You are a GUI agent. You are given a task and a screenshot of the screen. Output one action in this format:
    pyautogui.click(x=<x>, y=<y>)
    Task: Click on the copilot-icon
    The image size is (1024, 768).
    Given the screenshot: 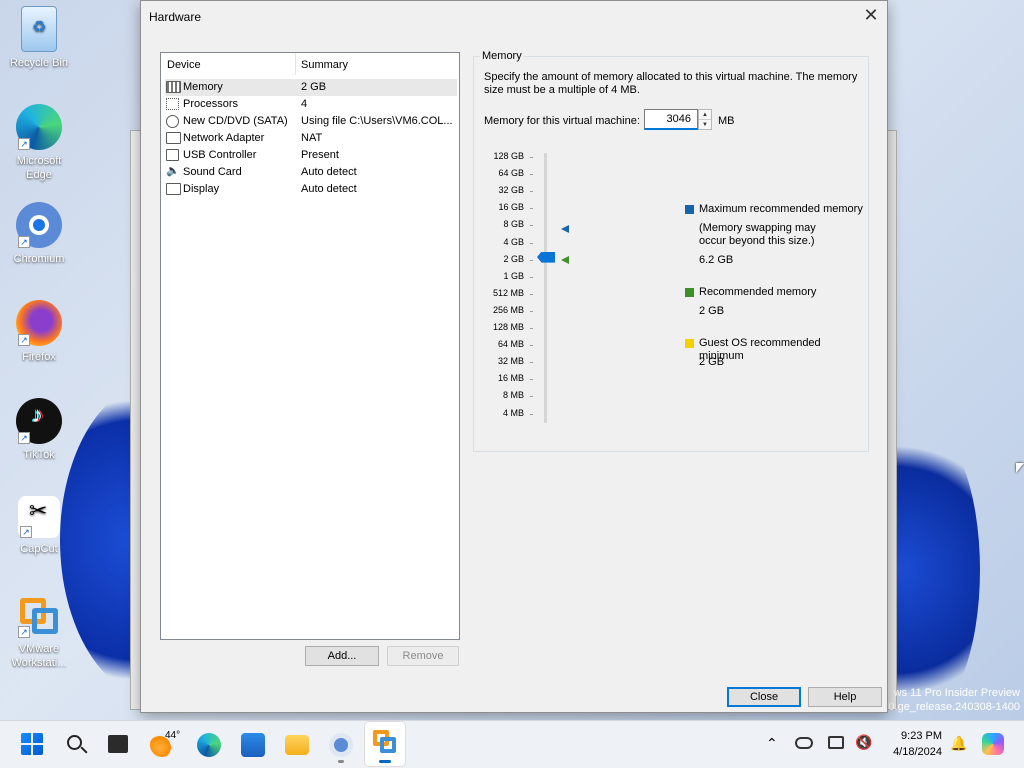 What is the action you would take?
    pyautogui.click(x=993, y=744)
    